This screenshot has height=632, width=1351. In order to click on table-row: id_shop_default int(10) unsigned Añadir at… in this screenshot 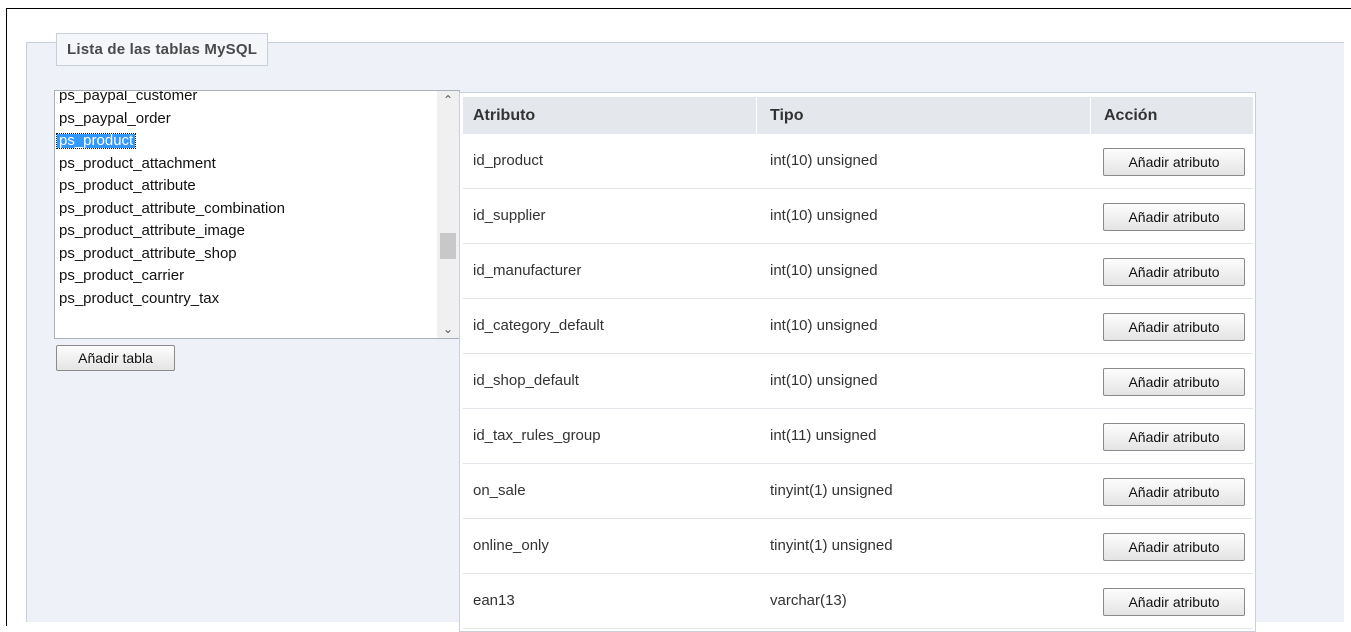, I will do `click(858, 381)`.